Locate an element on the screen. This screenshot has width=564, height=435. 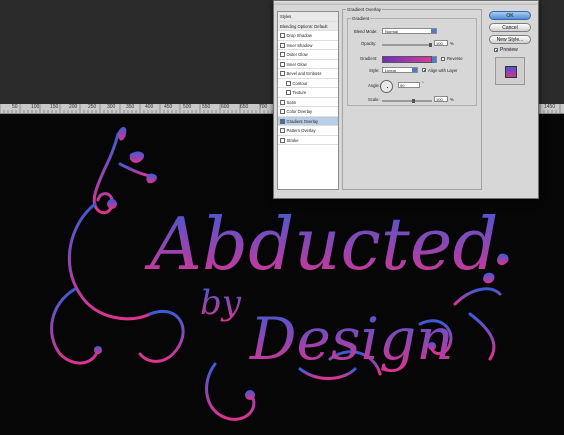
ruler-label: 250 is located at coordinates (92, 107).